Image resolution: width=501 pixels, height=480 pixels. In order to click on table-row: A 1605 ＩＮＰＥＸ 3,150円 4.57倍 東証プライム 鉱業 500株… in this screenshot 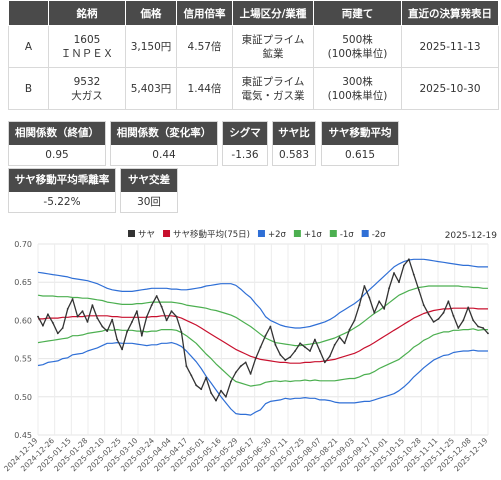, I will do `click(253, 46)`.